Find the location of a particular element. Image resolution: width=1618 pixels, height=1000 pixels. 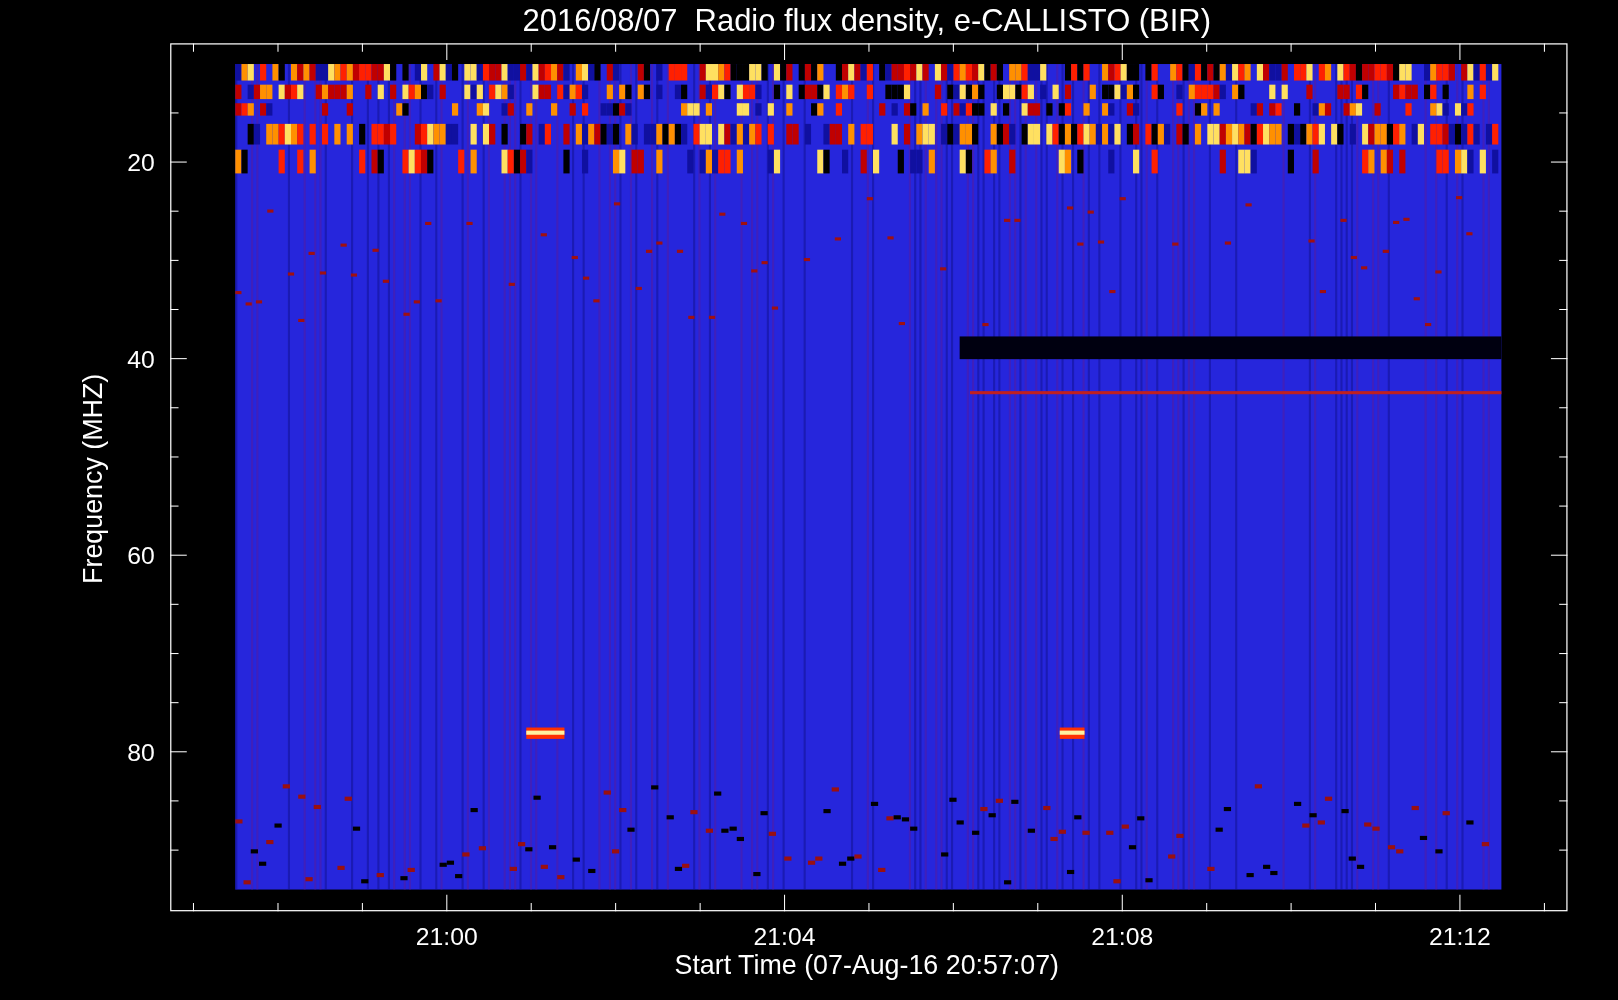

y-tick-label: 40 is located at coordinates (141, 359).